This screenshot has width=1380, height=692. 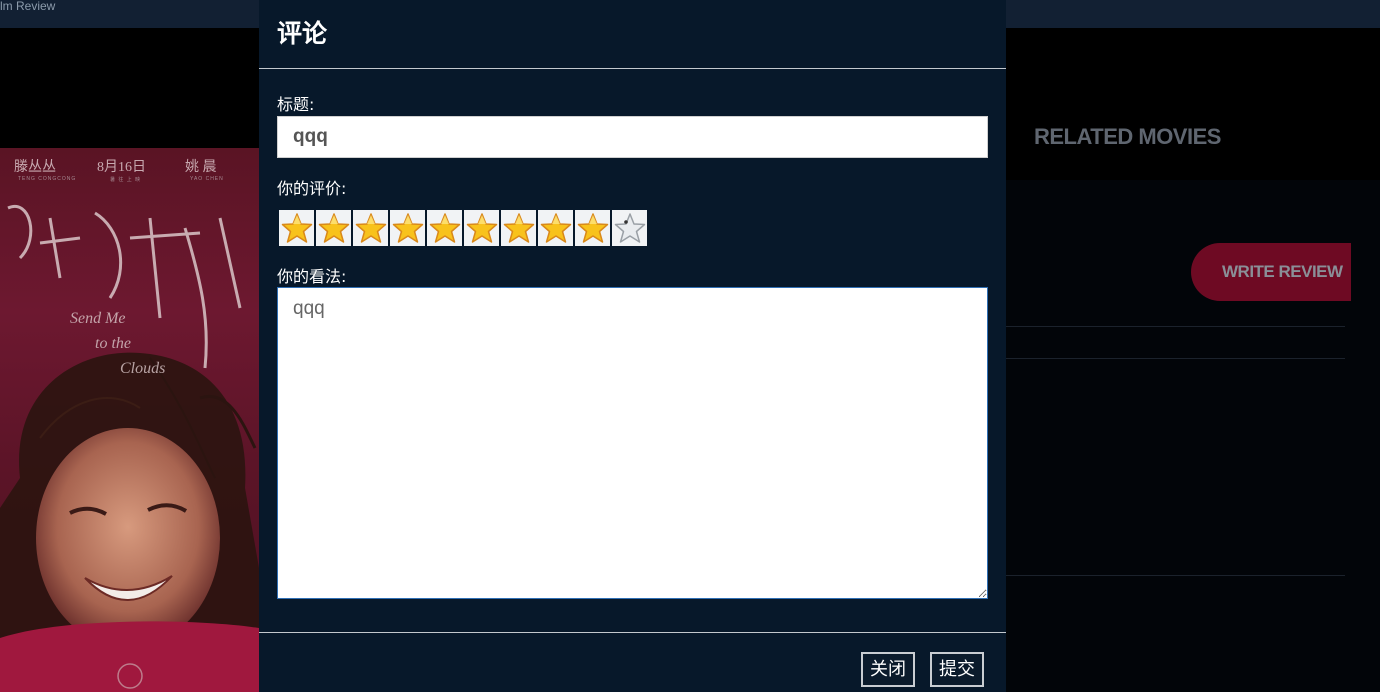 What do you see at coordinates (629, 228) in the screenshot?
I see `star-empty-icon` at bounding box center [629, 228].